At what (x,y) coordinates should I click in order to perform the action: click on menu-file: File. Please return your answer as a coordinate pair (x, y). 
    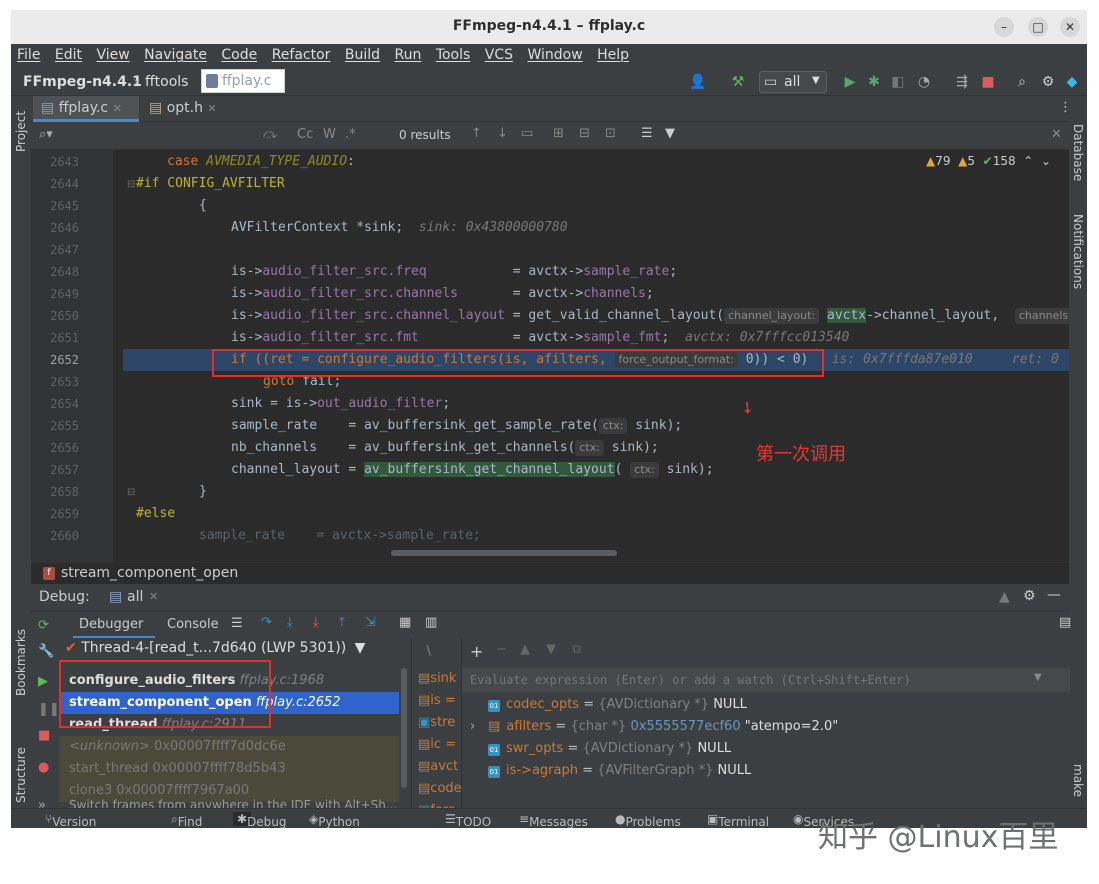
    Looking at the image, I should click on (27, 53).